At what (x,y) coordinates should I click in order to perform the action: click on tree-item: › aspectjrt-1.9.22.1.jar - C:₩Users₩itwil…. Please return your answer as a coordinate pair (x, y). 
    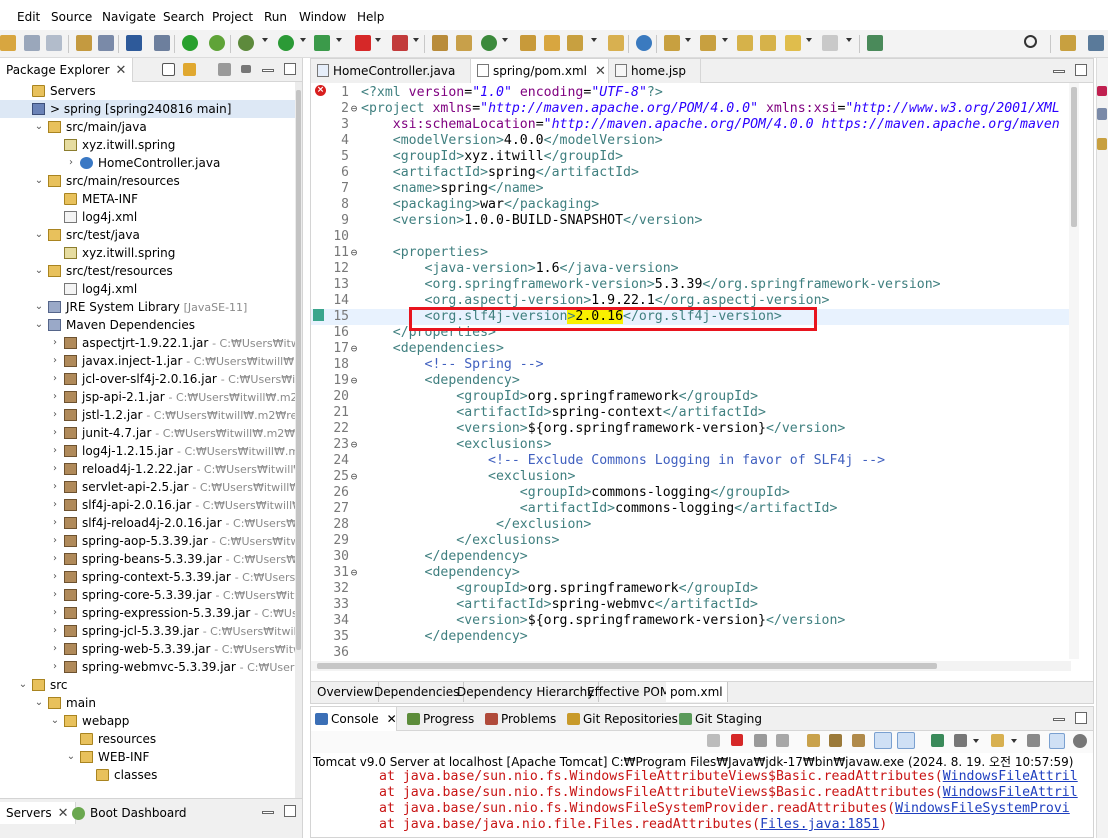
    Looking at the image, I should click on (148, 343).